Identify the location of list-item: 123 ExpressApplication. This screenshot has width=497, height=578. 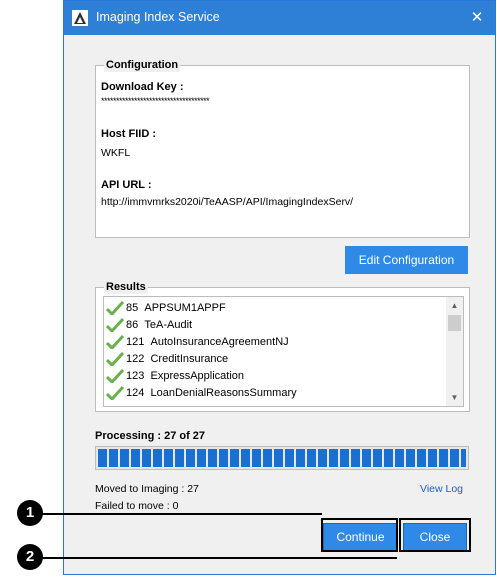
(175, 376).